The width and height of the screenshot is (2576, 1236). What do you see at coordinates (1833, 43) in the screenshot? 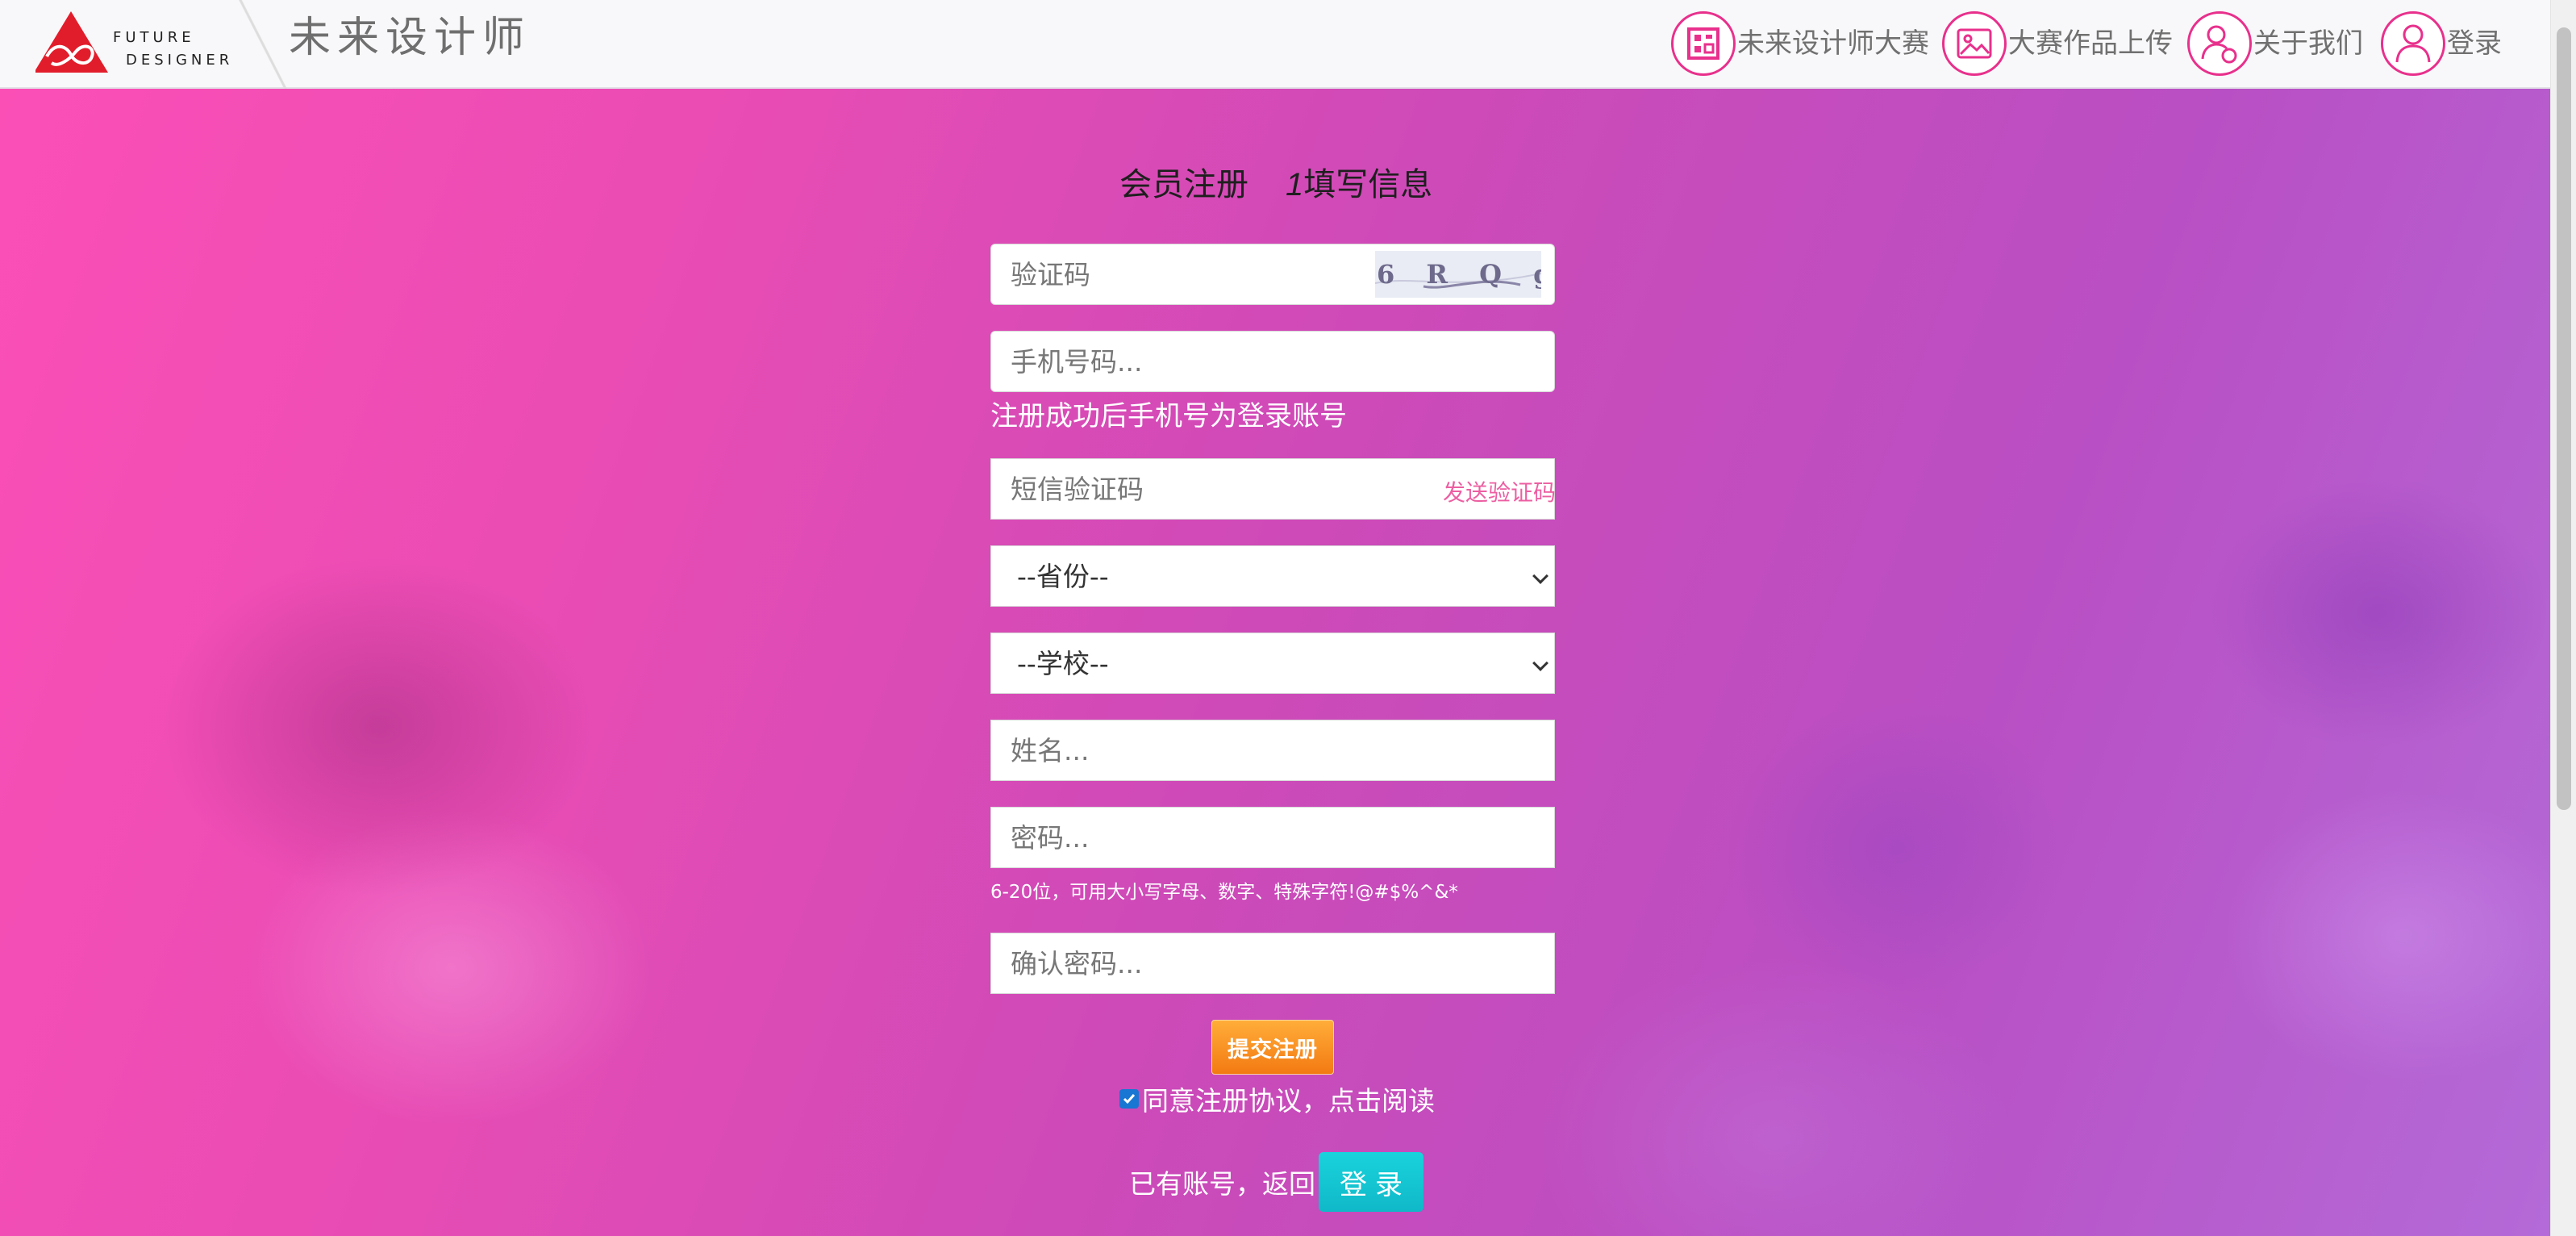
I see `nav-label-contest: 未来设计师大赛` at bounding box center [1833, 43].